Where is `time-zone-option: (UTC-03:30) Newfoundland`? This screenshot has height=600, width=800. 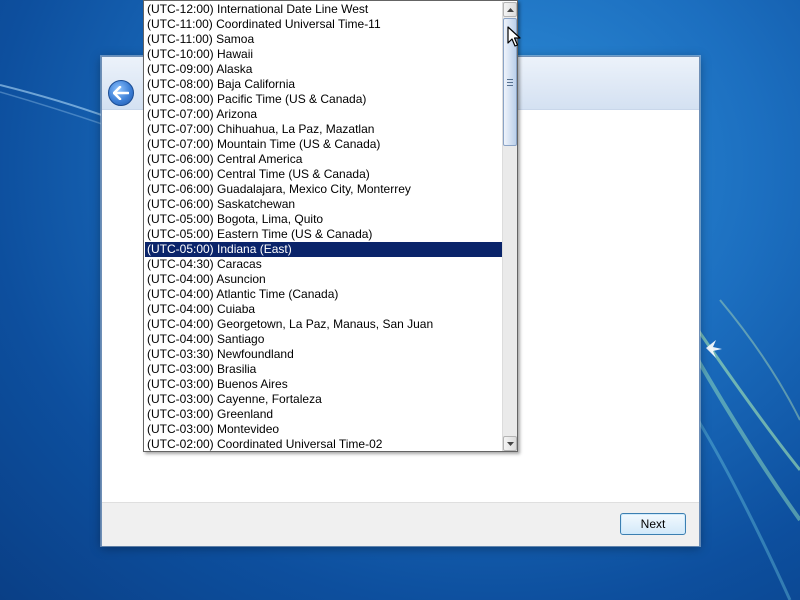 time-zone-option: (UTC-03:30) Newfoundland is located at coordinates (323, 354).